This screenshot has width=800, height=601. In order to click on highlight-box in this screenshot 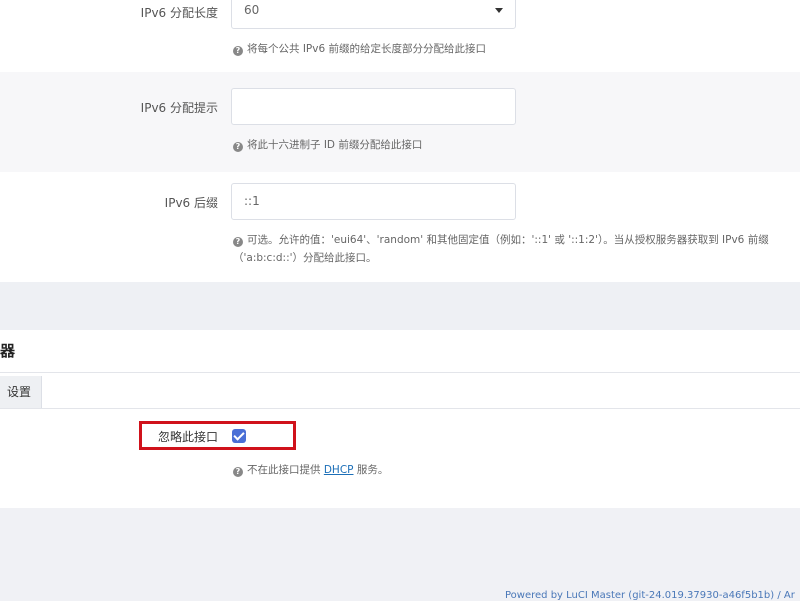, I will do `click(217, 435)`.